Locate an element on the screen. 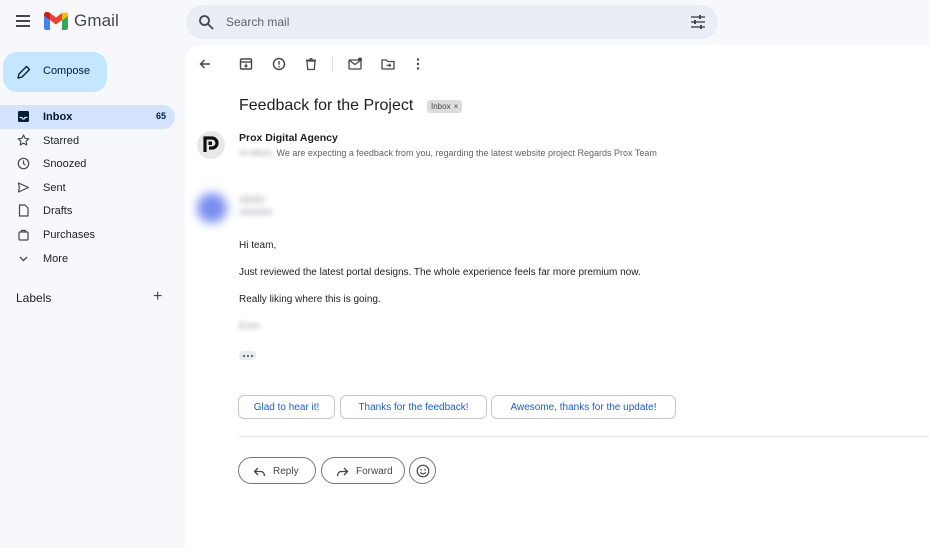 The height and width of the screenshot is (548, 929). unread-count: 65 is located at coordinates (160, 116).